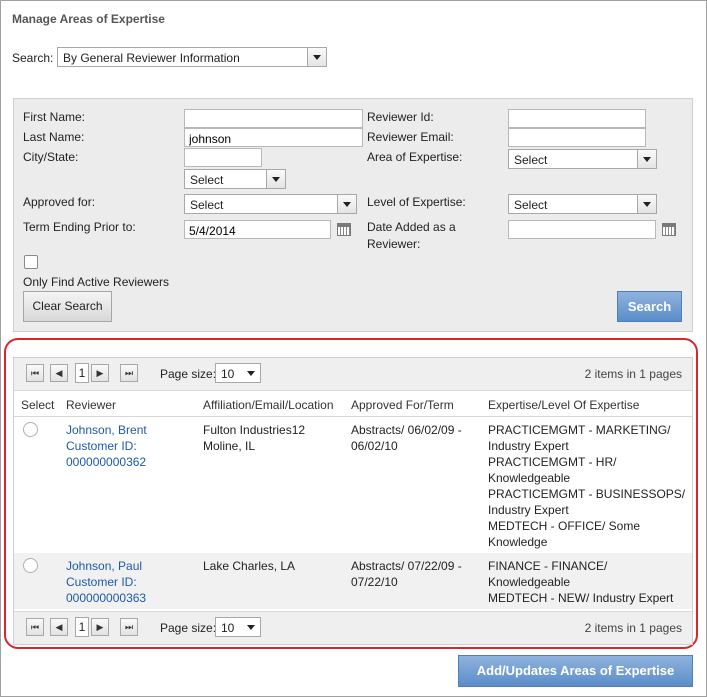 This screenshot has width=707, height=697. Describe the element at coordinates (587, 494) in the screenshot. I see `expertise-line: PRACTICEMGMT - BUSINESSOPS/` at that location.